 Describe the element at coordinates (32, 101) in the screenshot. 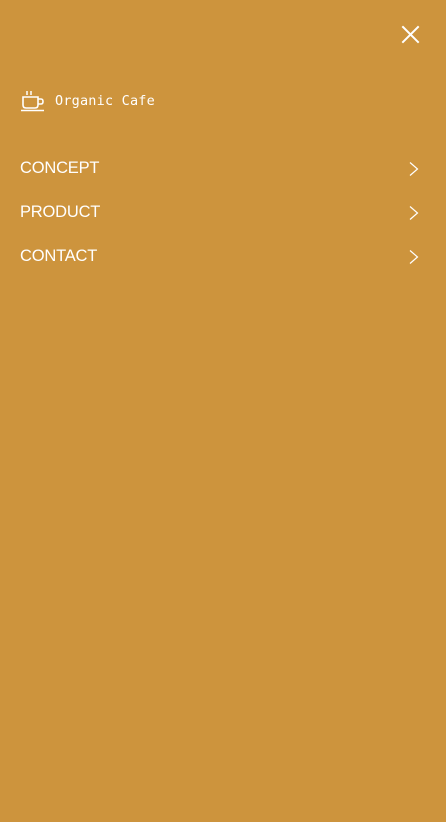

I see `coffee-cup-icon` at that location.